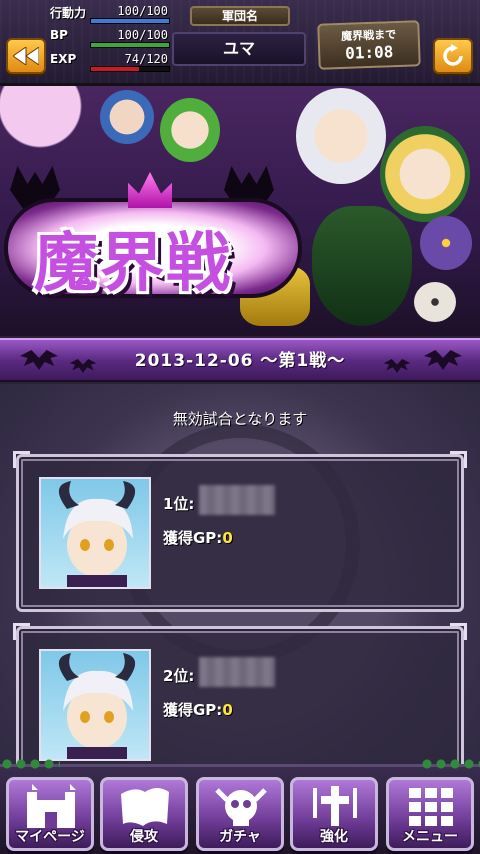  Describe the element at coordinates (142, 35) in the screenshot. I see `bp-value: 100/100` at that location.